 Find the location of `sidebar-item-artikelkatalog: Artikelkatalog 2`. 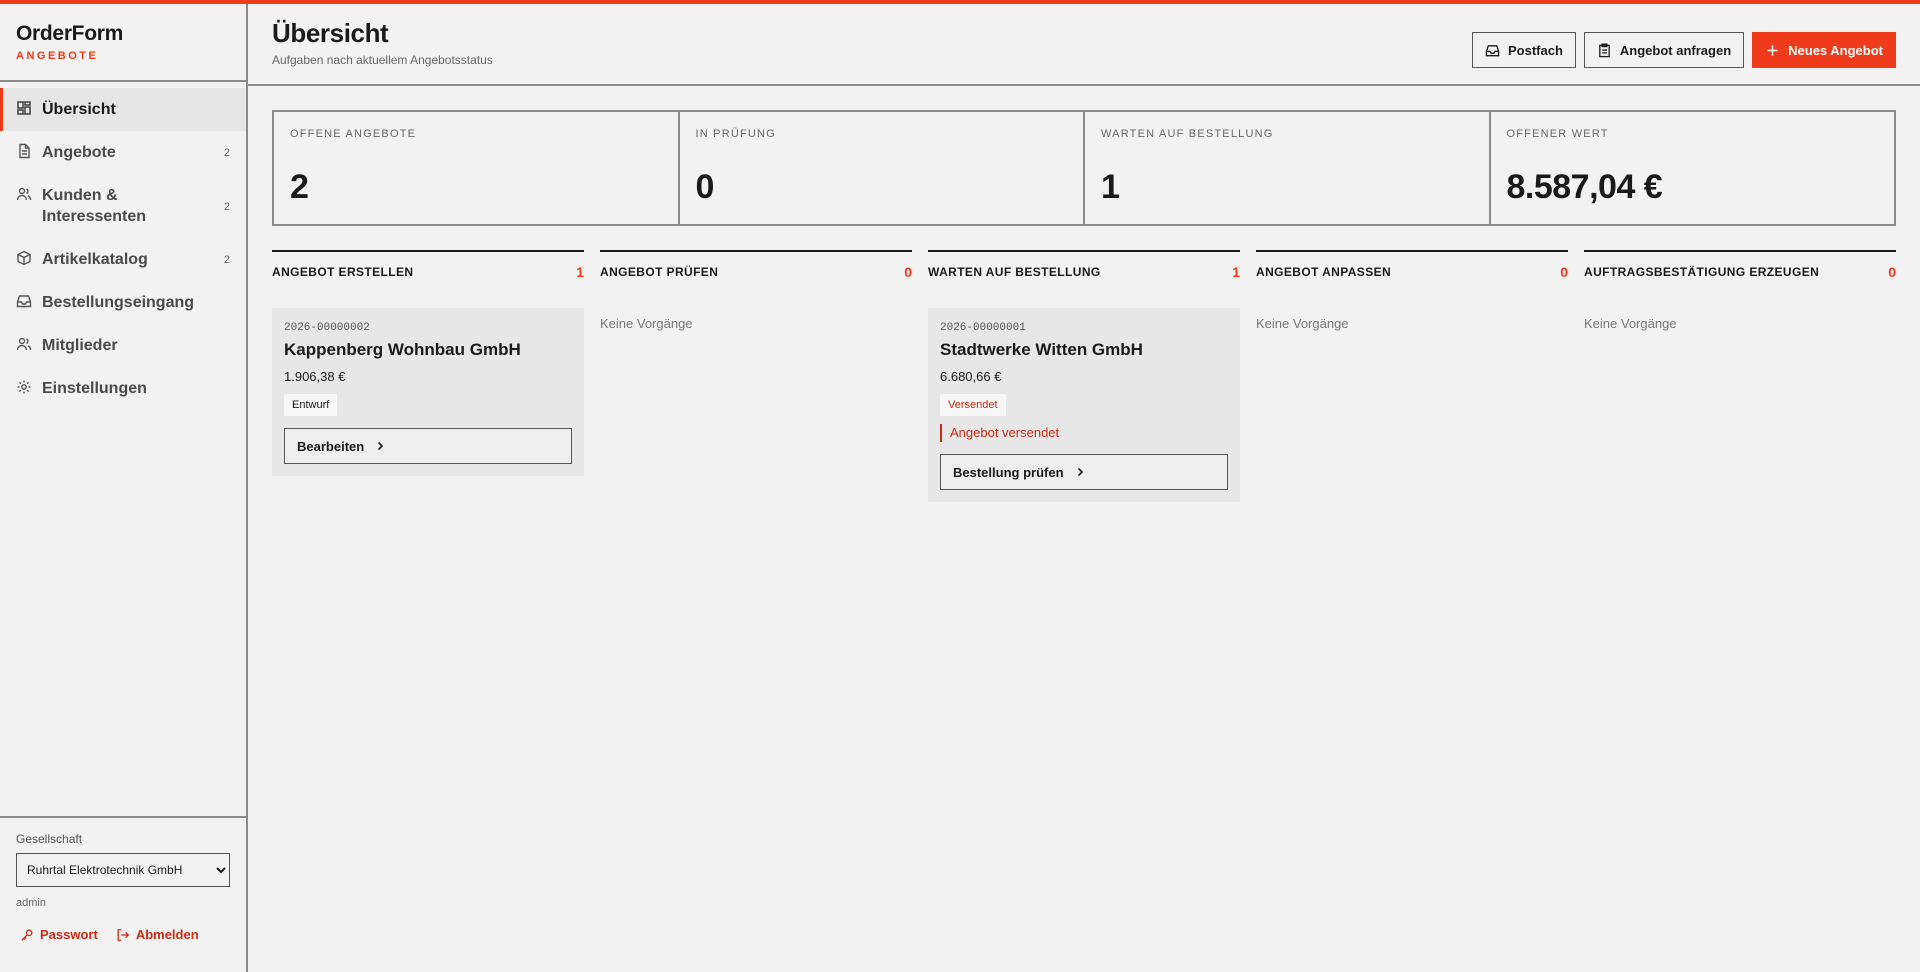

sidebar-item-artikelkatalog: Artikelkatalog 2 is located at coordinates (123, 259).